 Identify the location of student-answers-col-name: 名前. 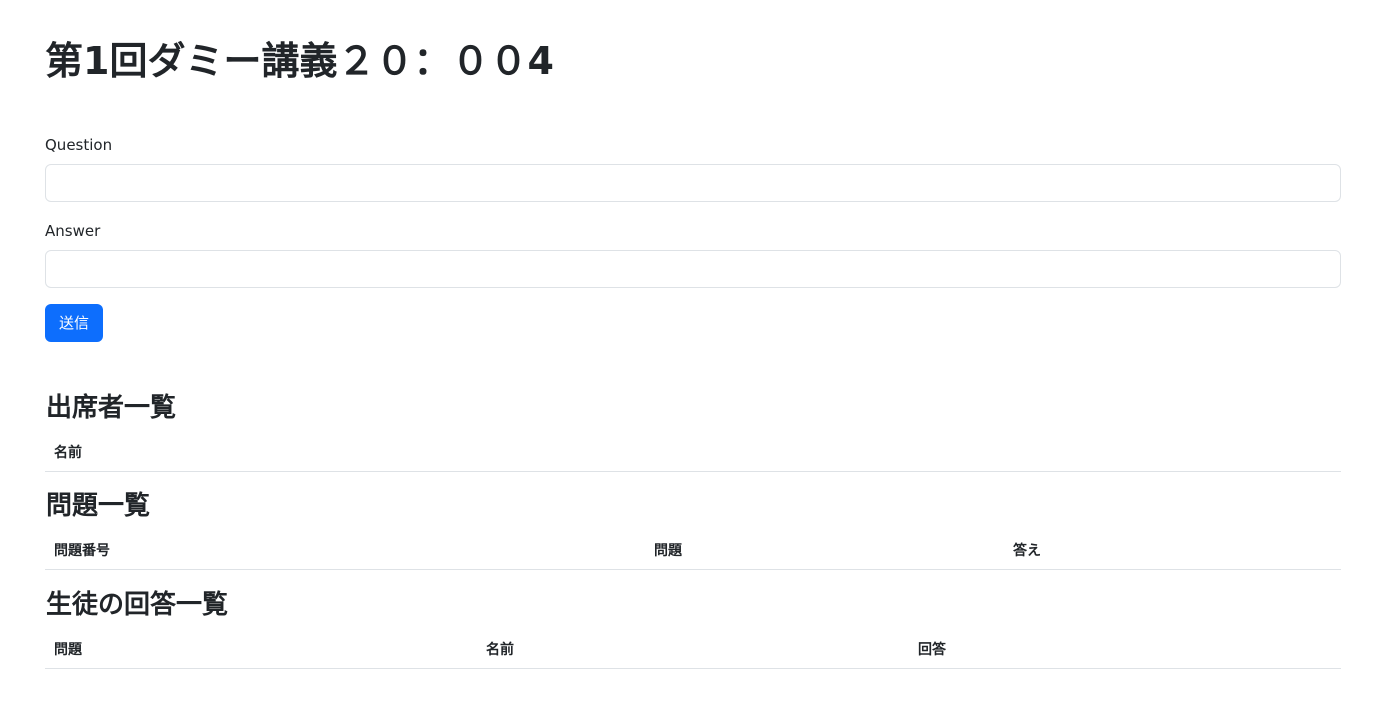
(500, 650).